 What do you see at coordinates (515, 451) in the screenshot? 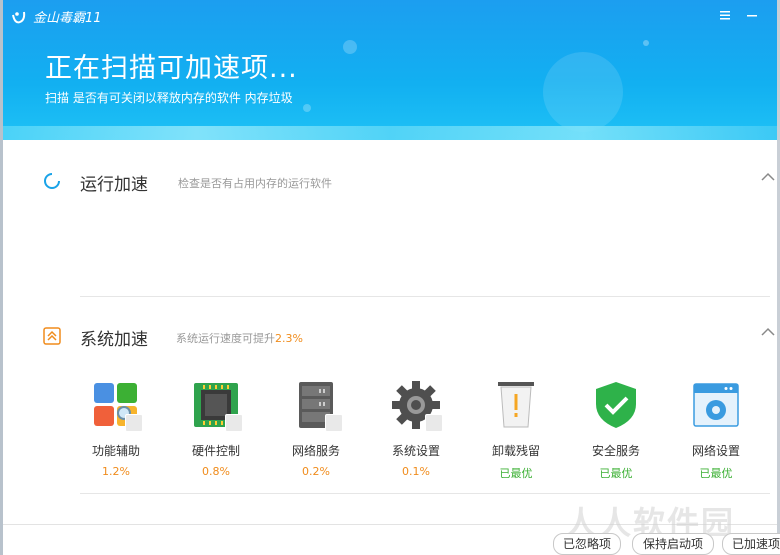
I see `item-label: 卸载残留` at bounding box center [515, 451].